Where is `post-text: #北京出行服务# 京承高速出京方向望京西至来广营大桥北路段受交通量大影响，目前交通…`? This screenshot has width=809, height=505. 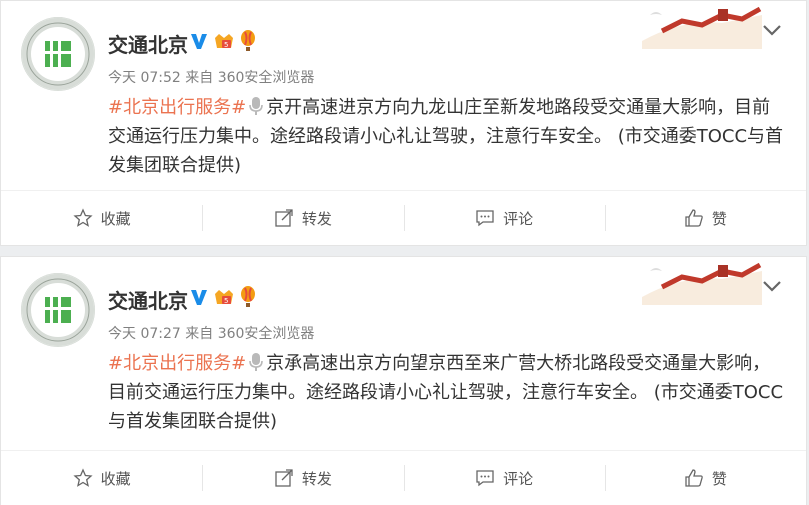
post-text: #北京出行服务# 京承高速出京方向望京西至来广营大桥北路段受交通量大影响，目前交通… is located at coordinates (448, 392).